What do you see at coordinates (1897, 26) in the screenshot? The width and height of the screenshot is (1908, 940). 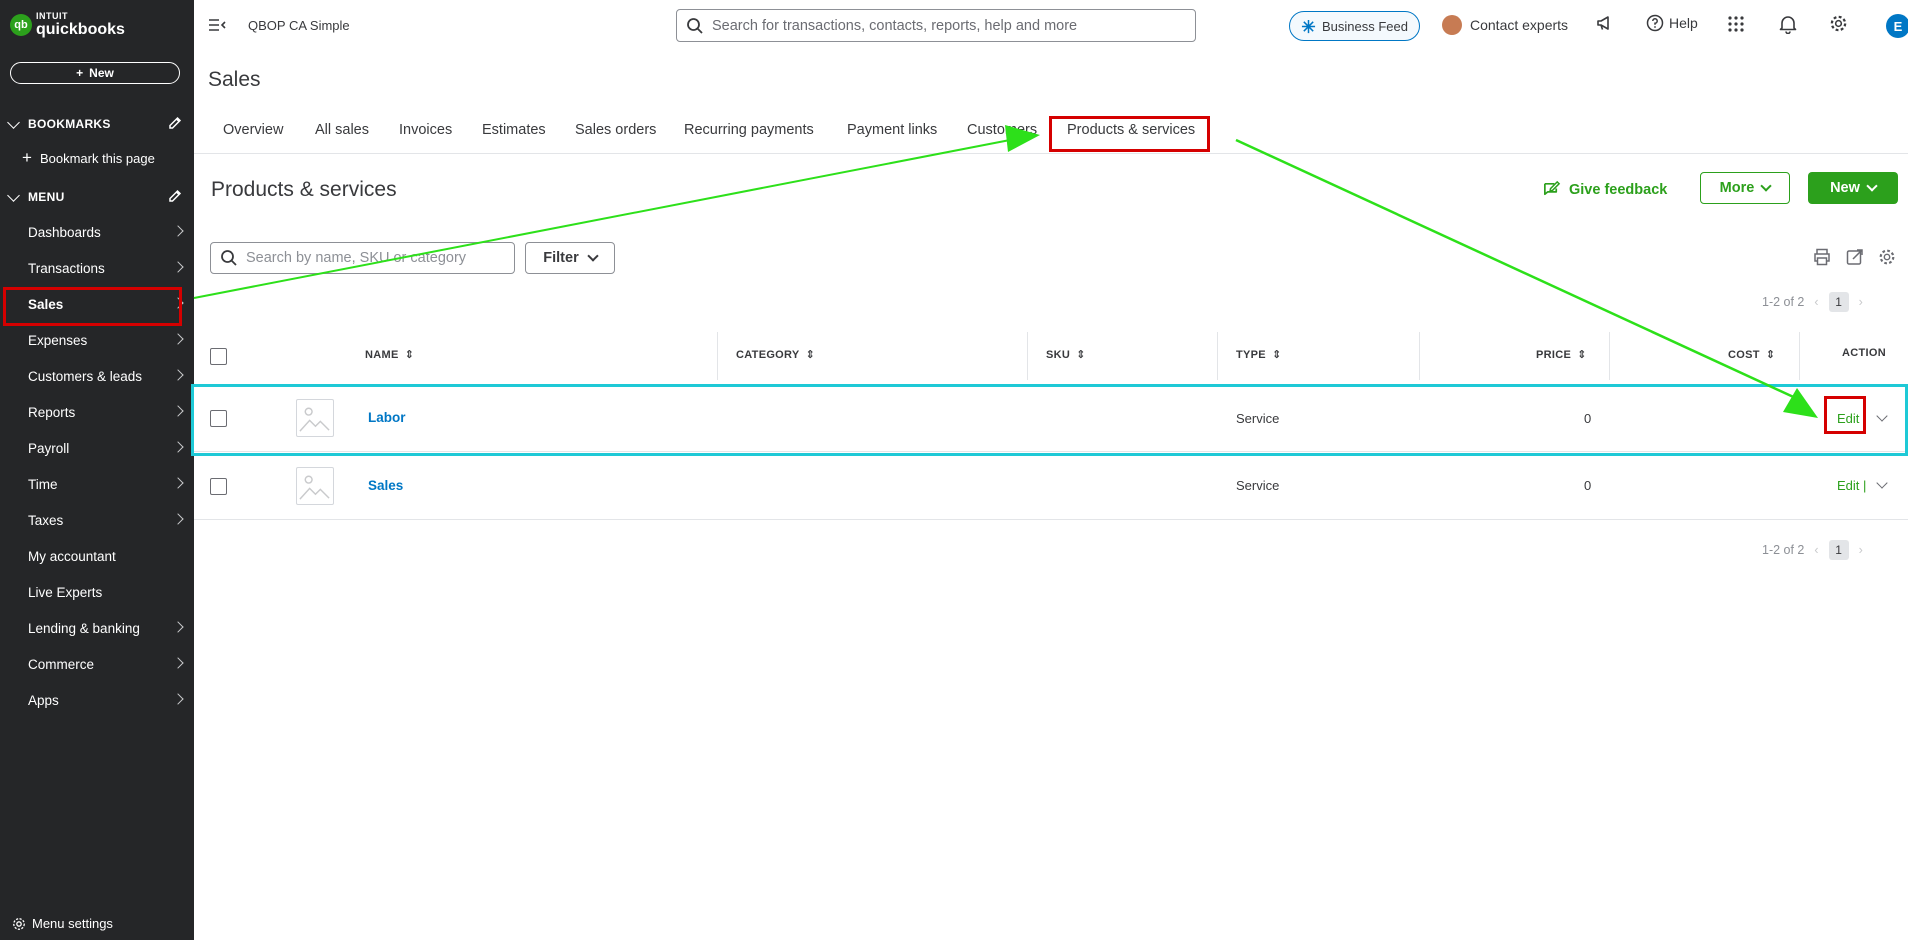 I see `user-avatar: E` at bounding box center [1897, 26].